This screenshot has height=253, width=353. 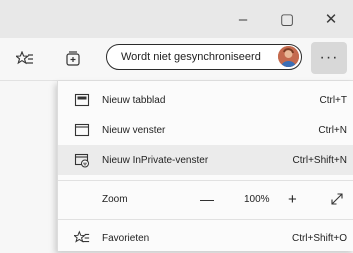 I want to click on minimize-button: –, so click(x=243, y=19).